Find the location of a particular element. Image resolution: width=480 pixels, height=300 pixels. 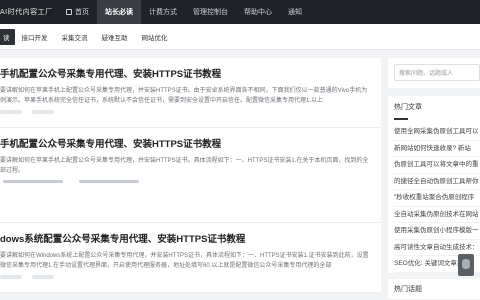

nav-item-console: 管理控制台 is located at coordinates (210, 12).